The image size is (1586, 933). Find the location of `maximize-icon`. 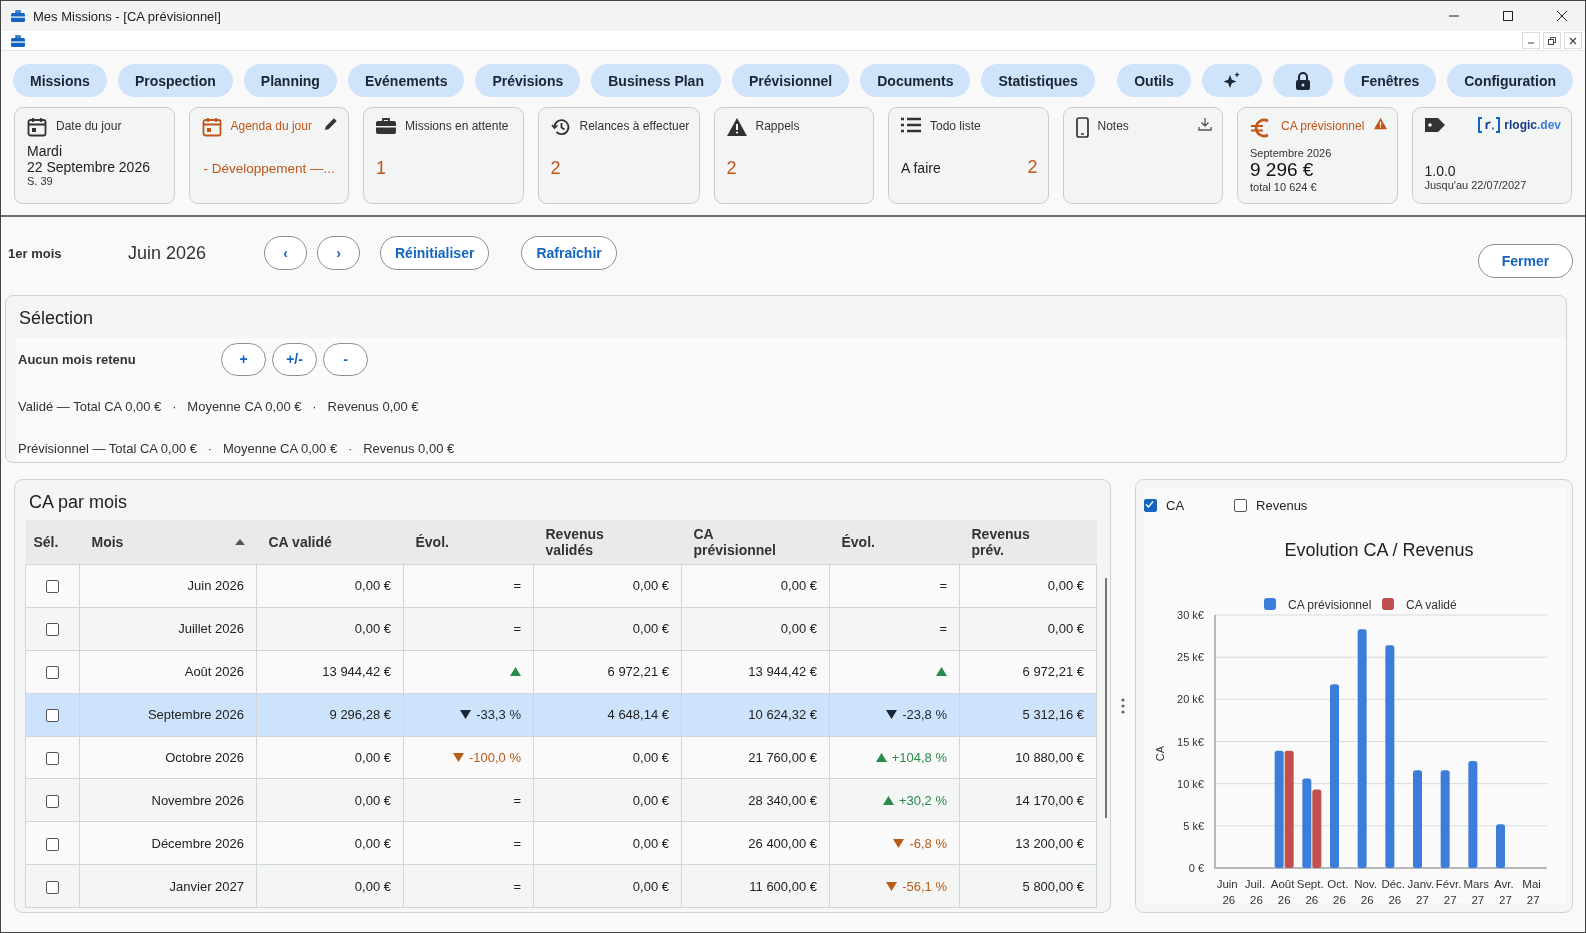

maximize-icon is located at coordinates (1508, 16).